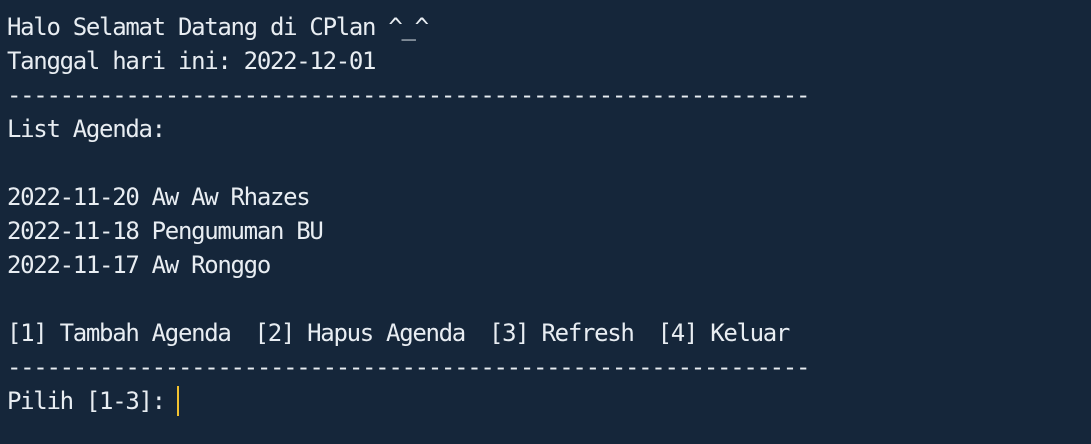  What do you see at coordinates (172, 401) in the screenshot?
I see `prompt-input` at bounding box center [172, 401].